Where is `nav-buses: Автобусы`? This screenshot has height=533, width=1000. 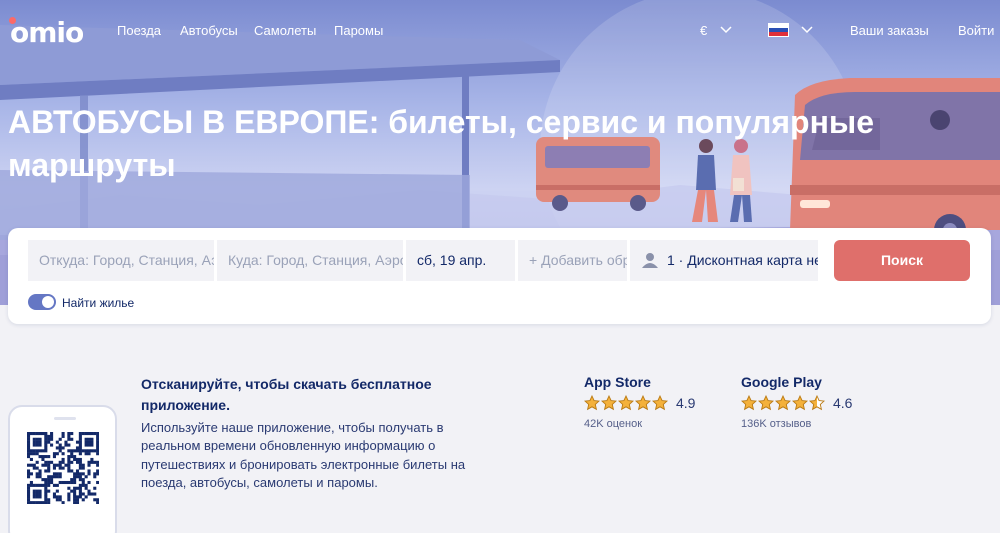
nav-buses: Автобусы is located at coordinates (209, 30).